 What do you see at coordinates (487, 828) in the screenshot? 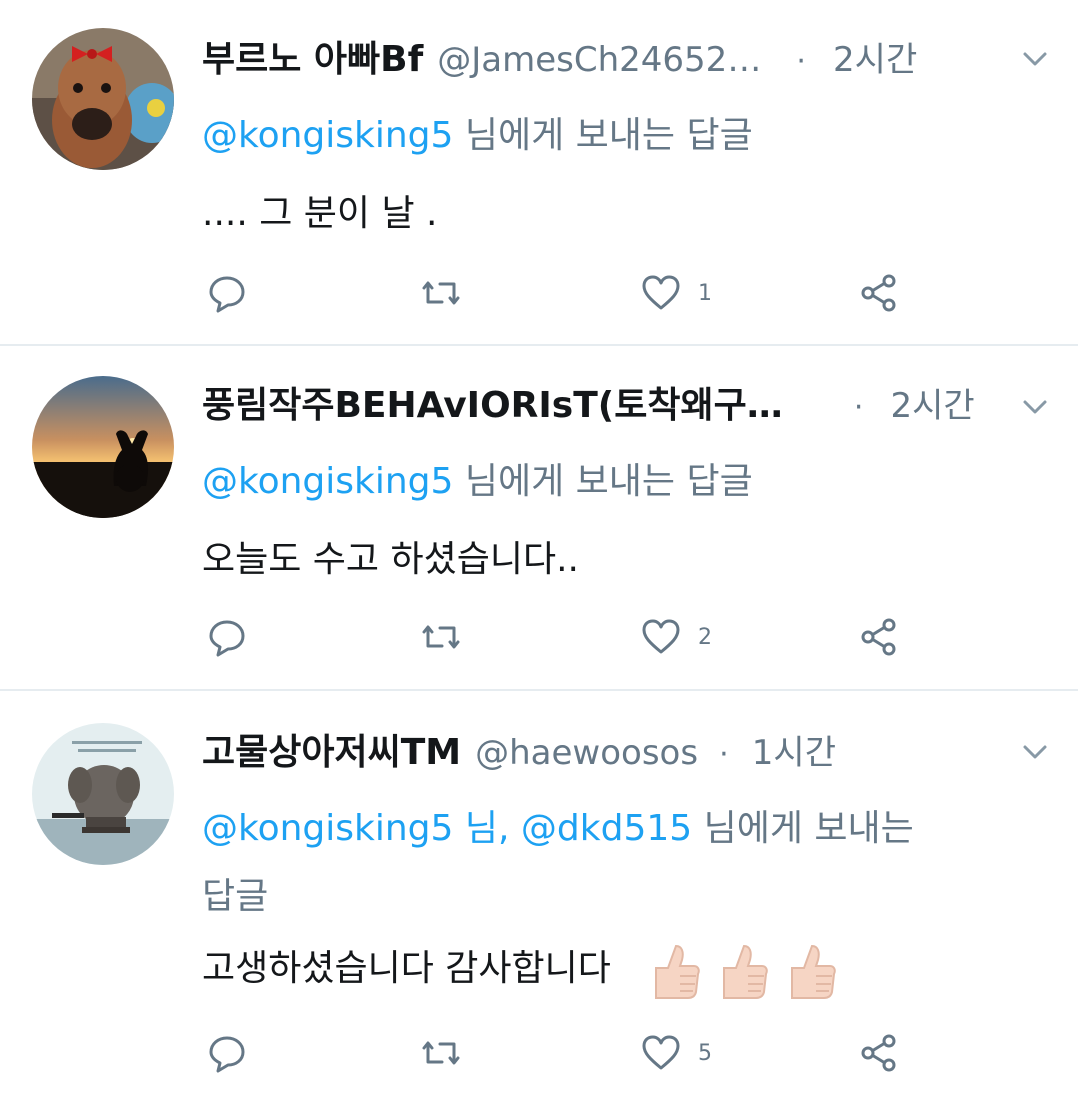
I see `reply-separator: 님,` at bounding box center [487, 828].